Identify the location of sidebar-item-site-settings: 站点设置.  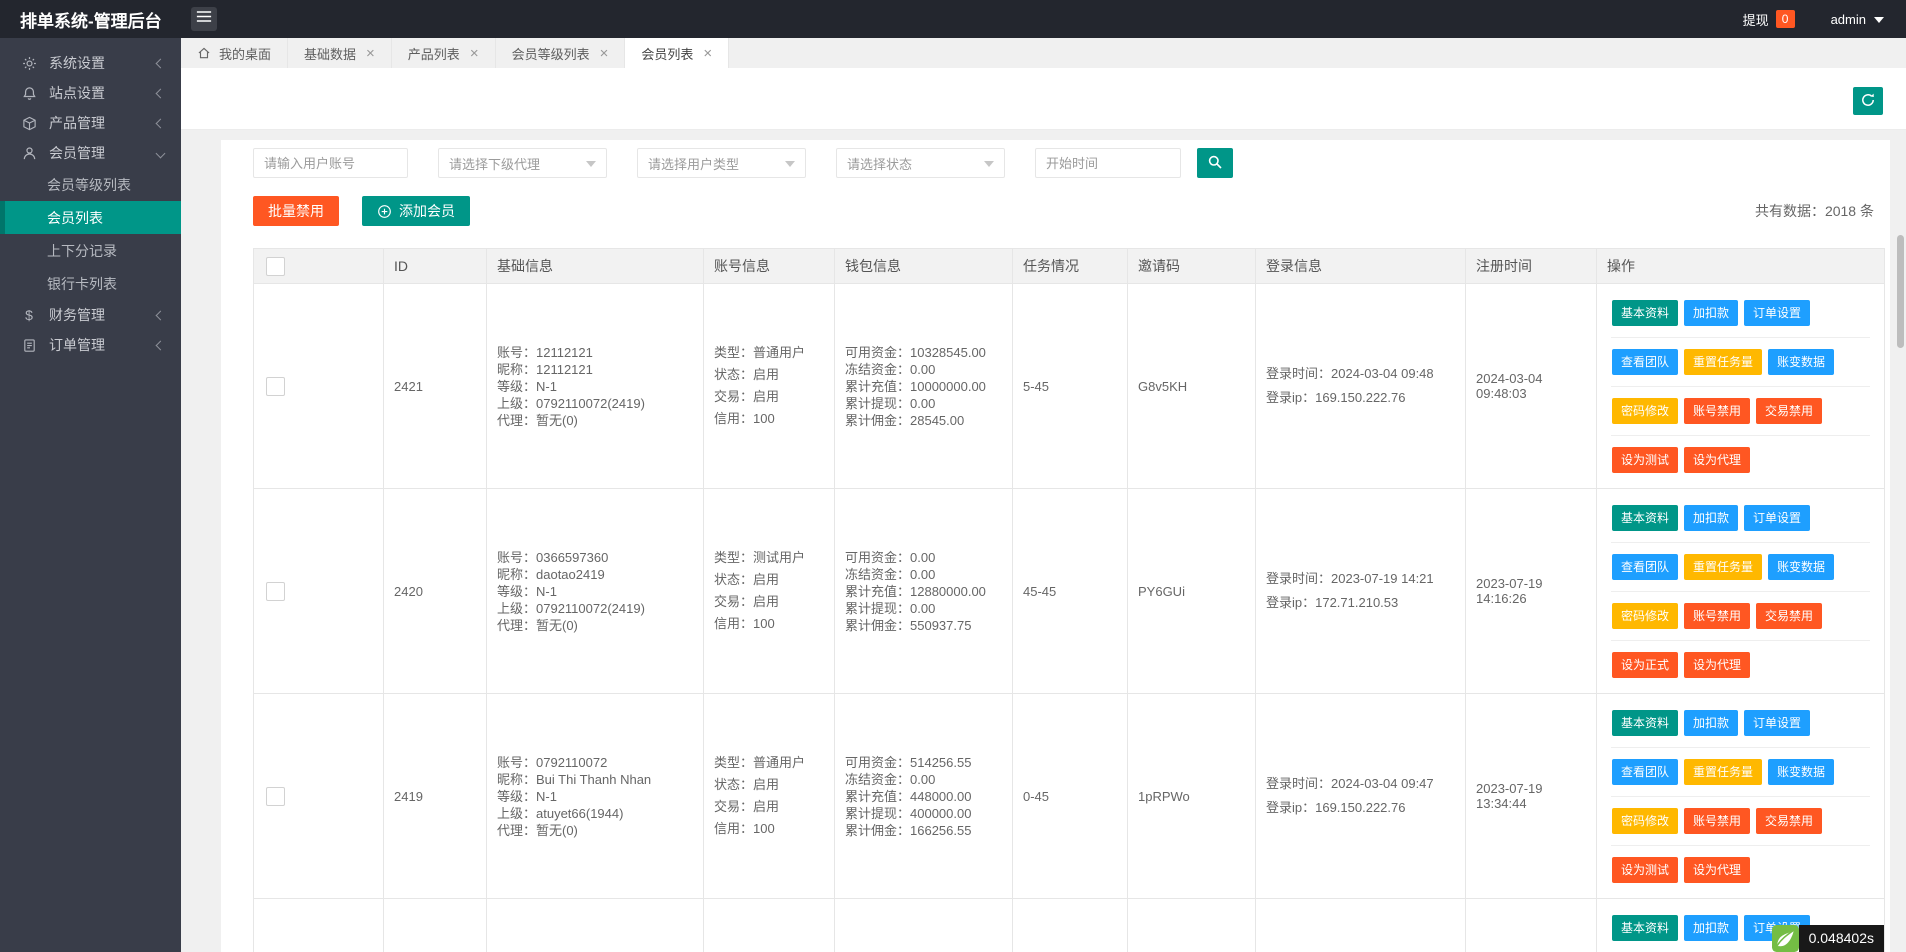
(90, 93).